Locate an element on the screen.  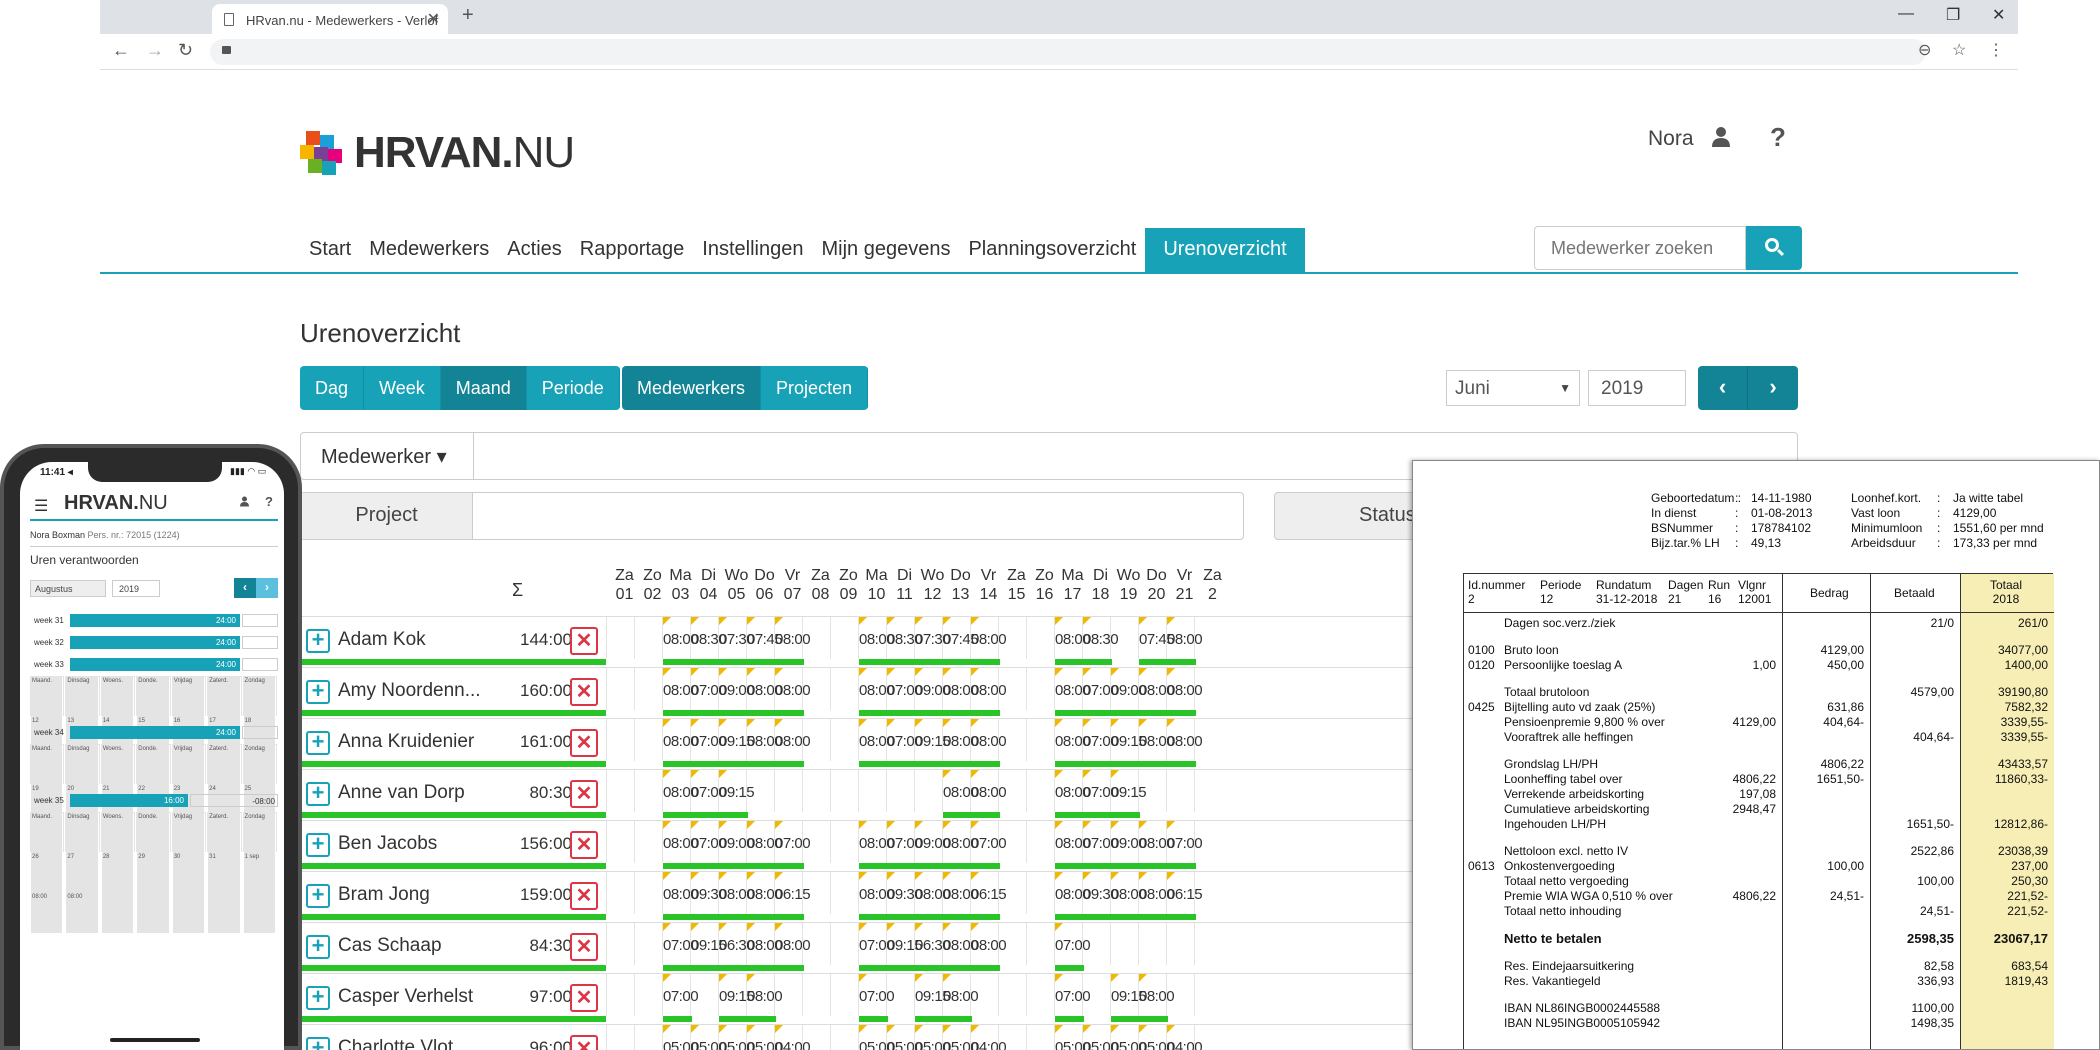
phone-year-input: 2019 is located at coordinates (136, 588).